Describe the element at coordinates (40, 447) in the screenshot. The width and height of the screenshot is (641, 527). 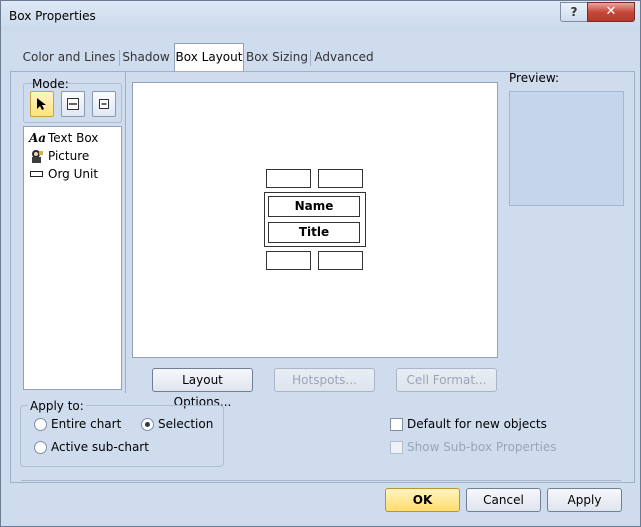
I see `active-sub-chart-radio` at that location.